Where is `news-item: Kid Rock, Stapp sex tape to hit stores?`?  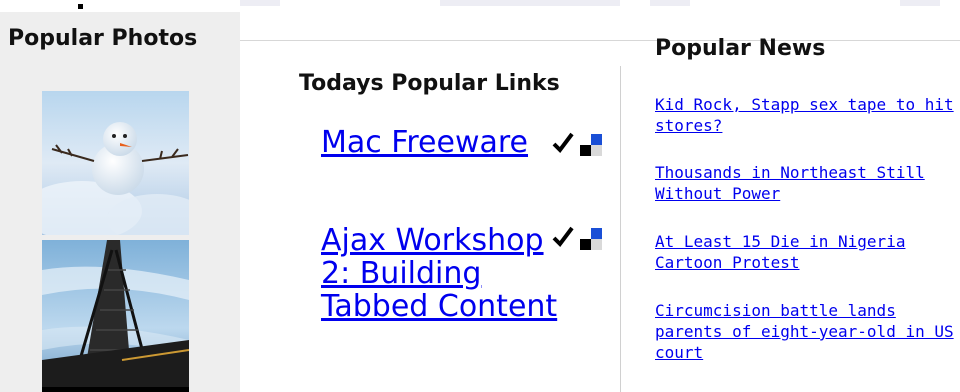 news-item: Kid Rock, Stapp sex tape to hit stores? is located at coordinates (807, 115).